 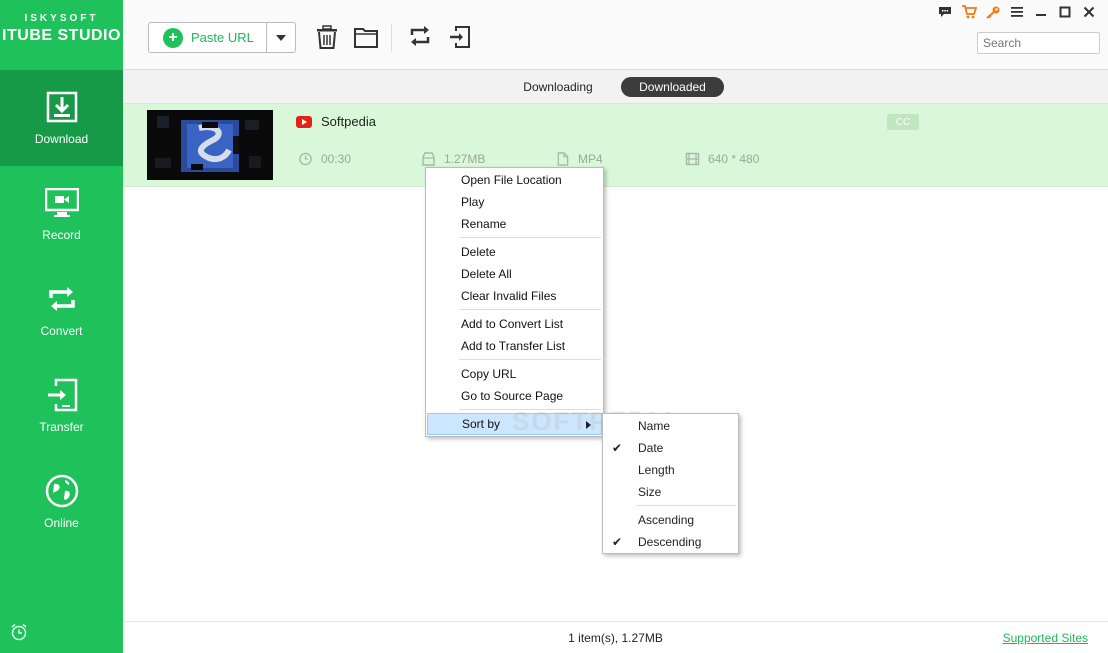 What do you see at coordinates (558, 87) in the screenshot?
I see `tab-downloading: Downloading` at bounding box center [558, 87].